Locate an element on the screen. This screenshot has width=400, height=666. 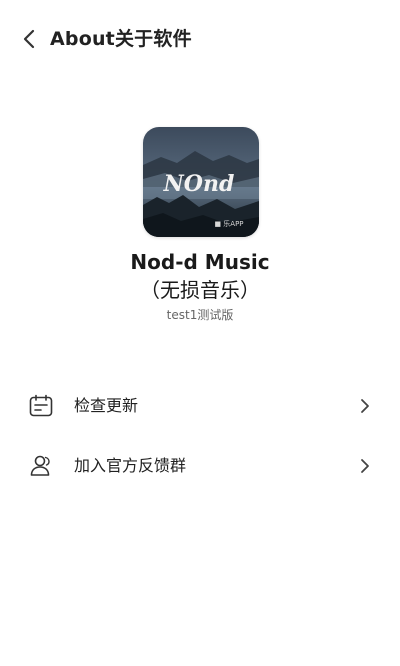
page-title: About关于软件 is located at coordinates (121, 39).